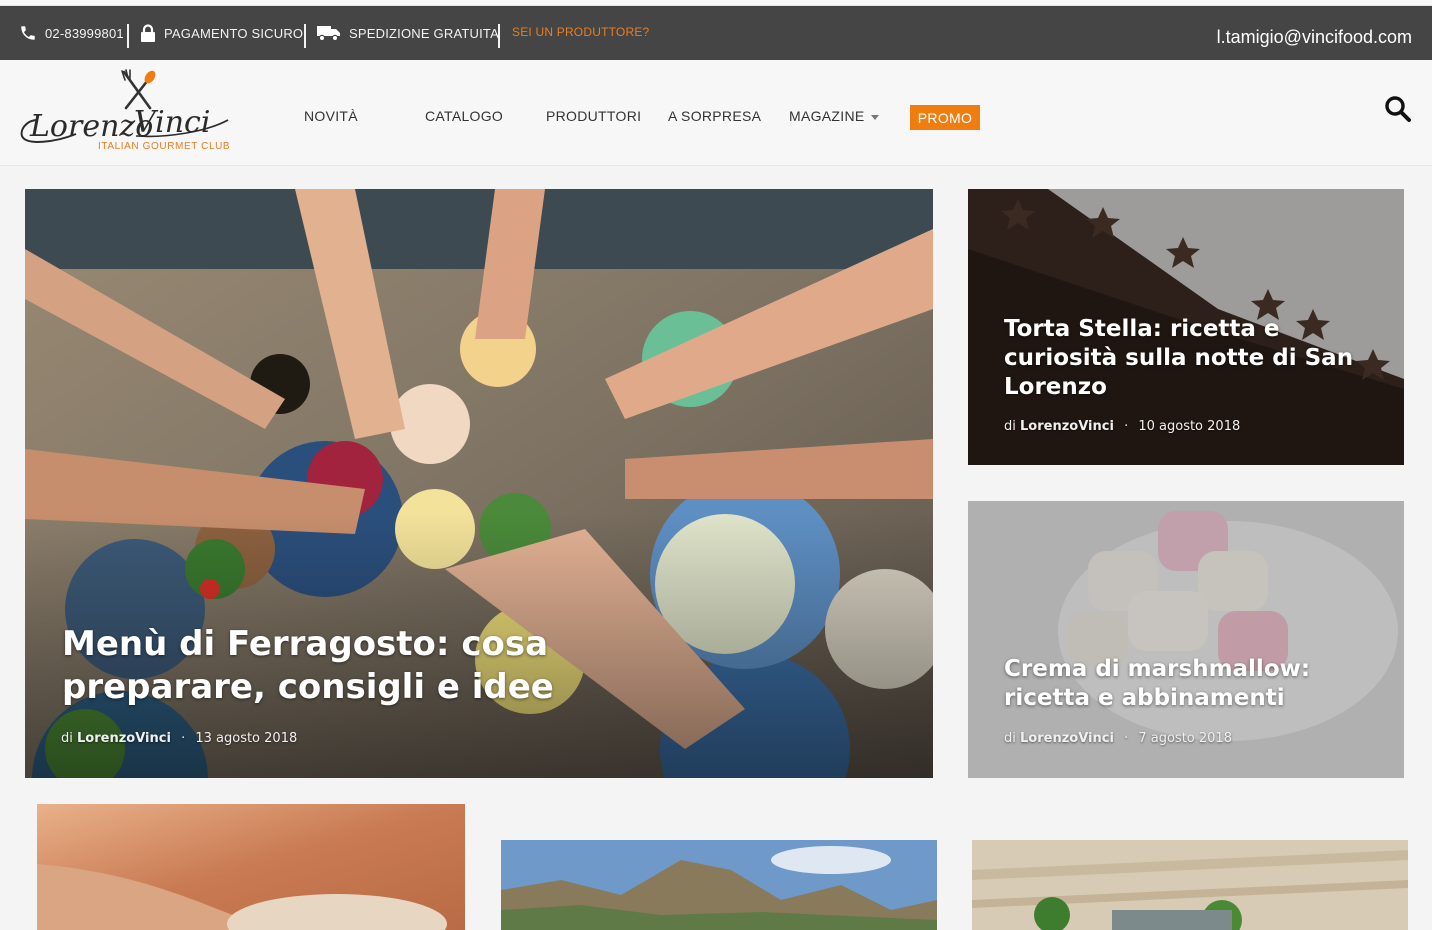 The image size is (1432, 930). What do you see at coordinates (148, 32) in the screenshot?
I see `lock-icon` at bounding box center [148, 32].